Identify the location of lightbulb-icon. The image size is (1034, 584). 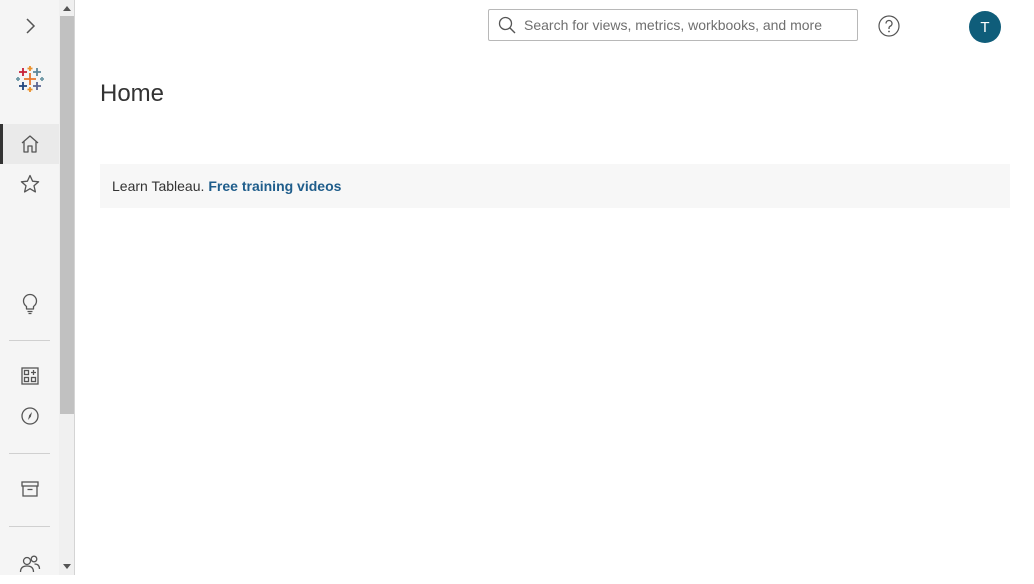
(29, 304).